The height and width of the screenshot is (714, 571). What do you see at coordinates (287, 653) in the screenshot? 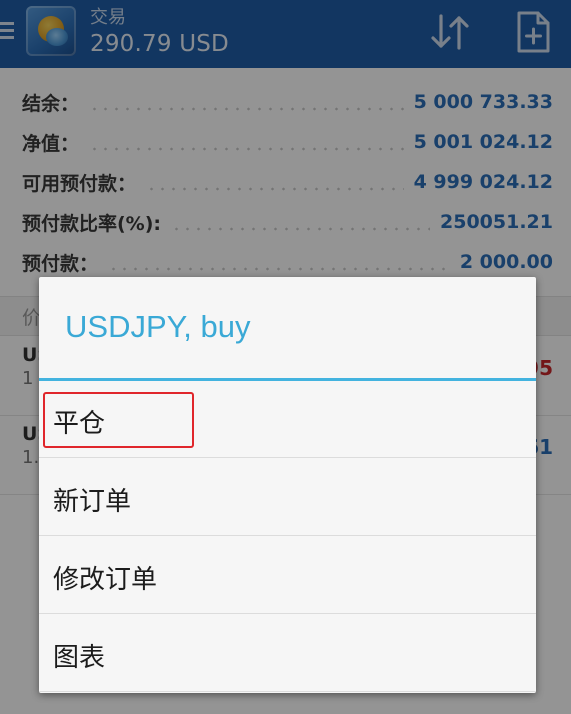
I see `menu-item-chart: 图表` at bounding box center [287, 653].